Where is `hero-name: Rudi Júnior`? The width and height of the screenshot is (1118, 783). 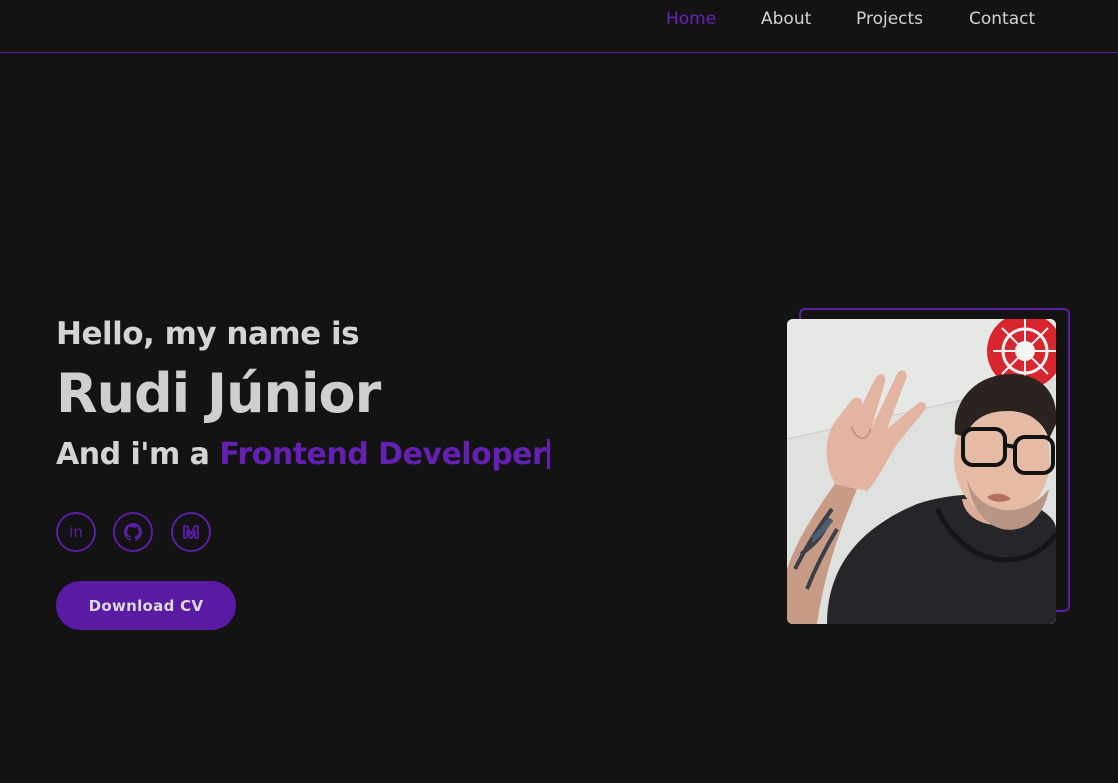
hero-name: Rudi Júnior is located at coordinates (218, 393).